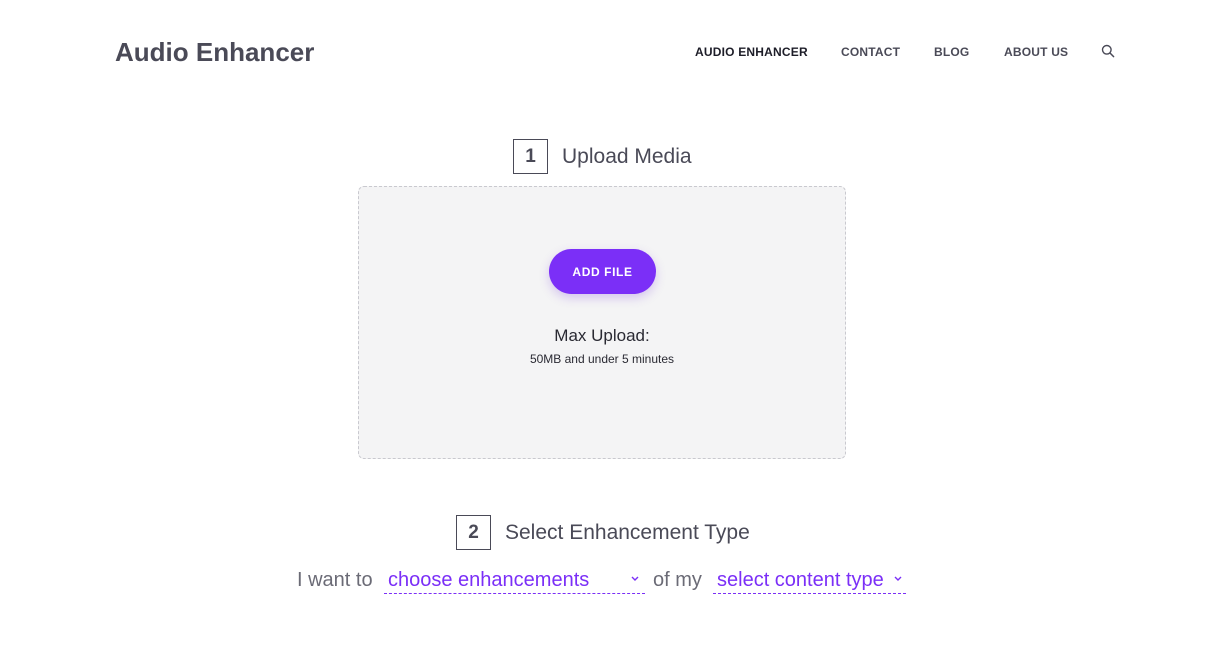 Image resolution: width=1212 pixels, height=650 pixels. I want to click on step-number-1: 1, so click(530, 156).